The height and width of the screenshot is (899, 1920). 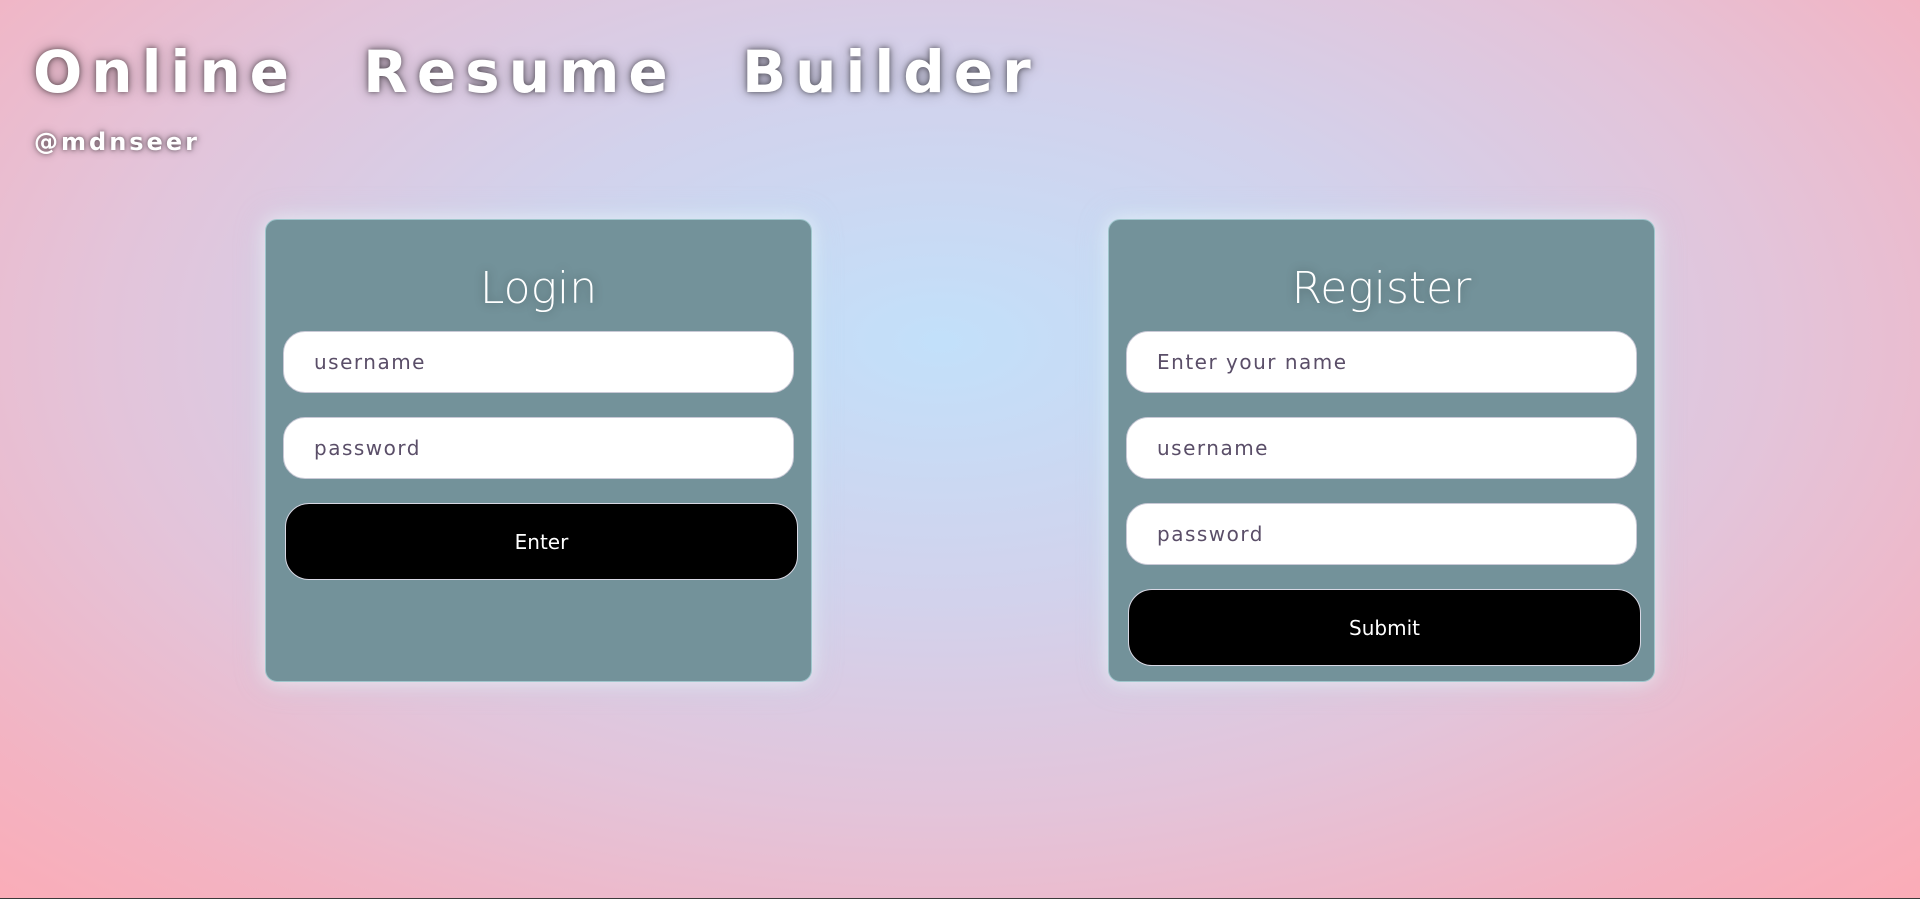 I want to click on register-username-input, so click(x=1381, y=448).